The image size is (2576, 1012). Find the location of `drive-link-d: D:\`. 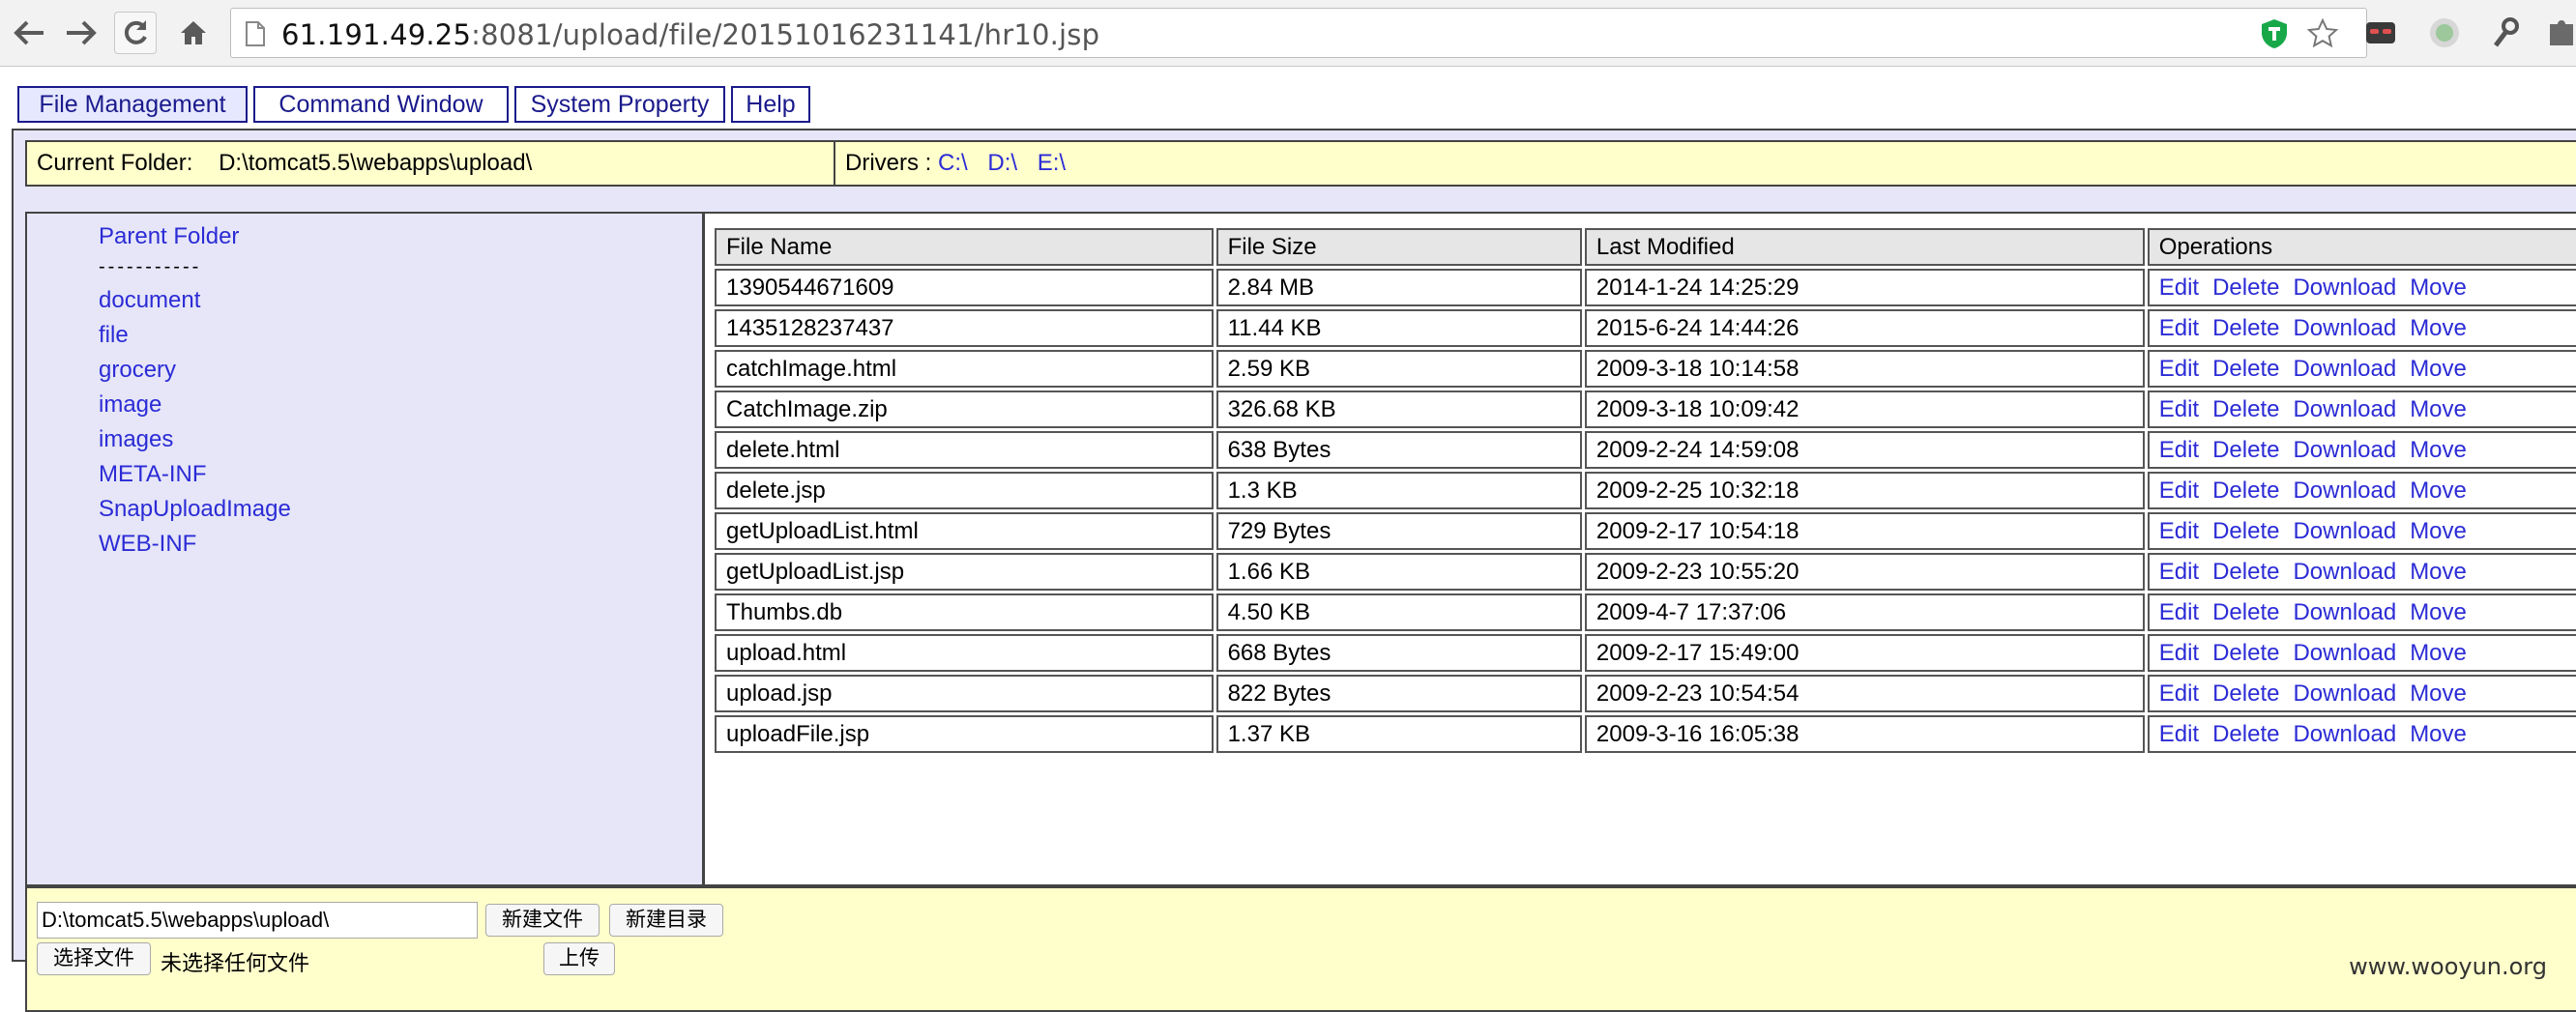

drive-link-d: D:\ is located at coordinates (1002, 163).